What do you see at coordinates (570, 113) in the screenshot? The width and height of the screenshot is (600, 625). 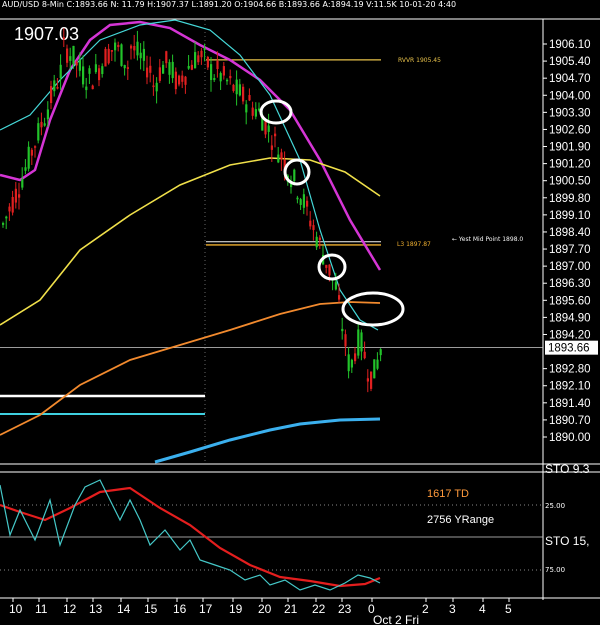 I see `price-tick-label: 1903.30` at bounding box center [570, 113].